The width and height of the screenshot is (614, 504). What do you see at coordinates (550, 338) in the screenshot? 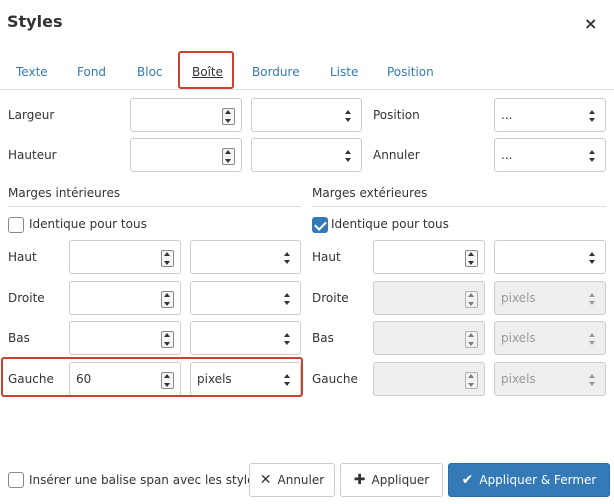
I see `margin-bas-unit-select: pixels` at bounding box center [550, 338].